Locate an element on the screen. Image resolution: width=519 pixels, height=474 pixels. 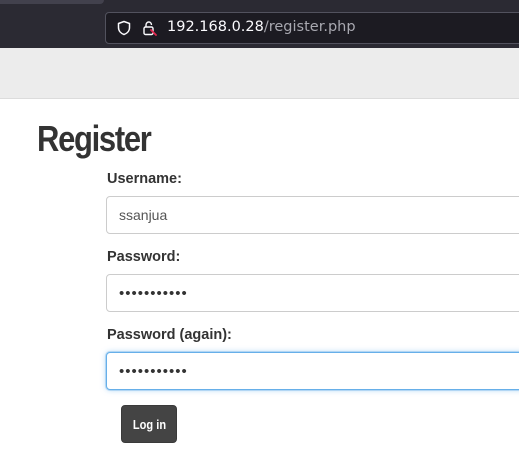
username-input is located at coordinates (312, 215).